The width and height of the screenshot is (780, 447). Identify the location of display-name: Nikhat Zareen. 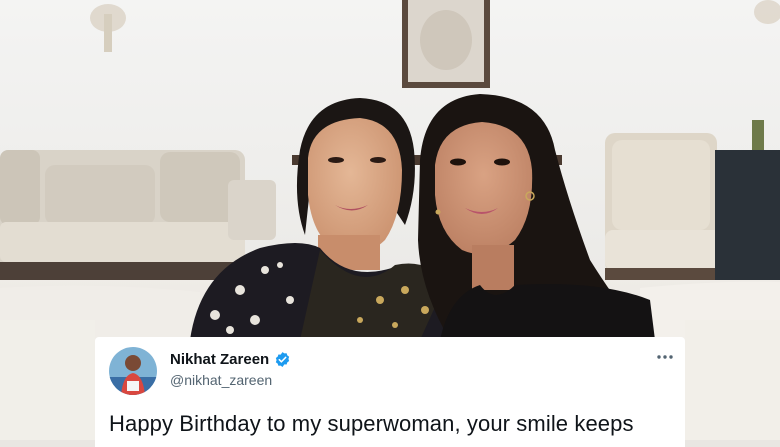
(219, 359).